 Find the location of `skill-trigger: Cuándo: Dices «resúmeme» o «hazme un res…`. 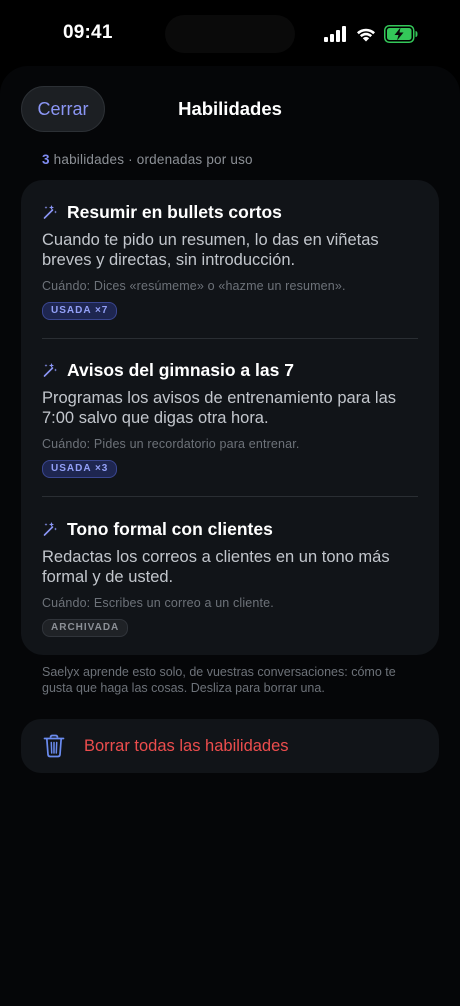

skill-trigger: Cuándo: Dices «resúmeme» o «hazme un res… is located at coordinates (194, 286).